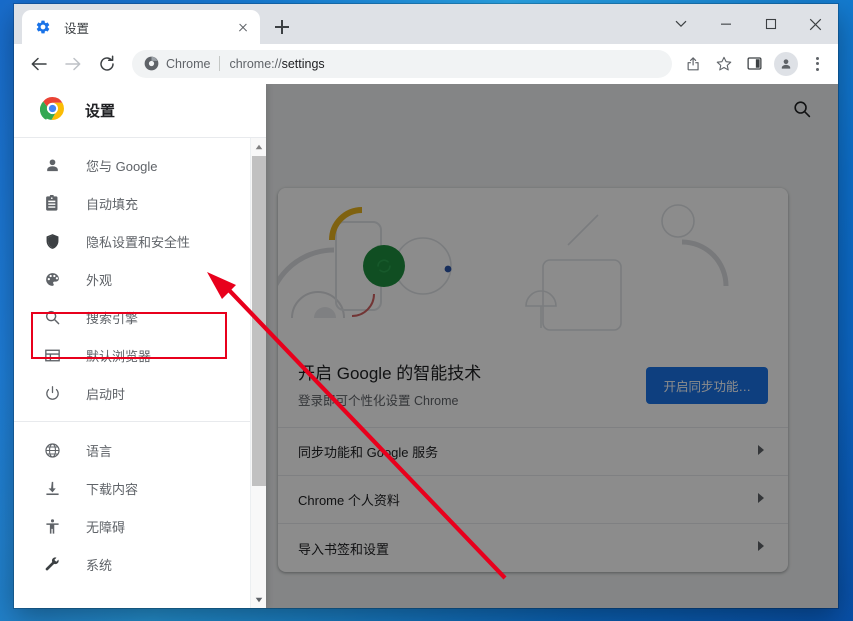  What do you see at coordinates (140, 526) in the screenshot?
I see `sidebar-item-accessibility: 无障碍` at bounding box center [140, 526].